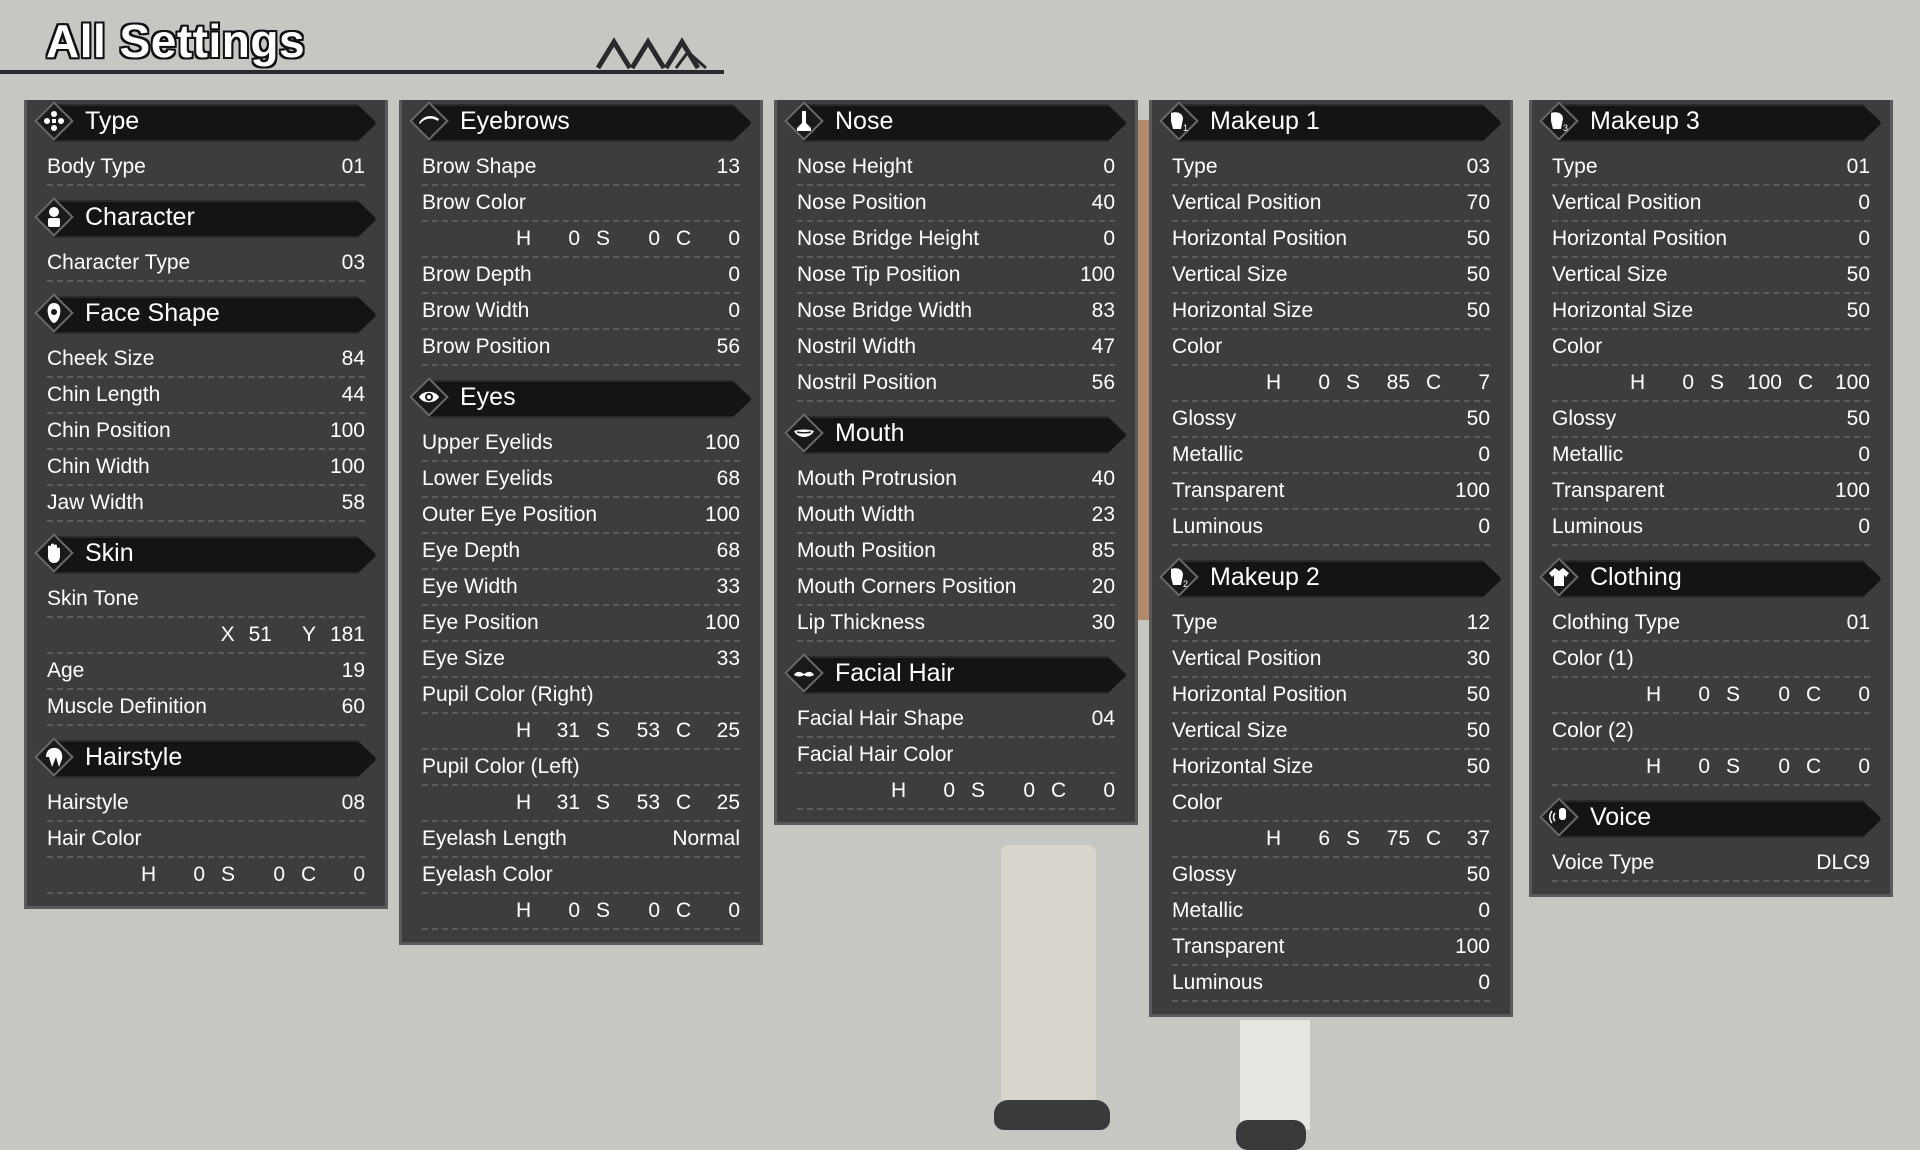  Describe the element at coordinates (206, 504) in the screenshot. I see `setting-row-jaw-width: Jaw Width 58` at that location.